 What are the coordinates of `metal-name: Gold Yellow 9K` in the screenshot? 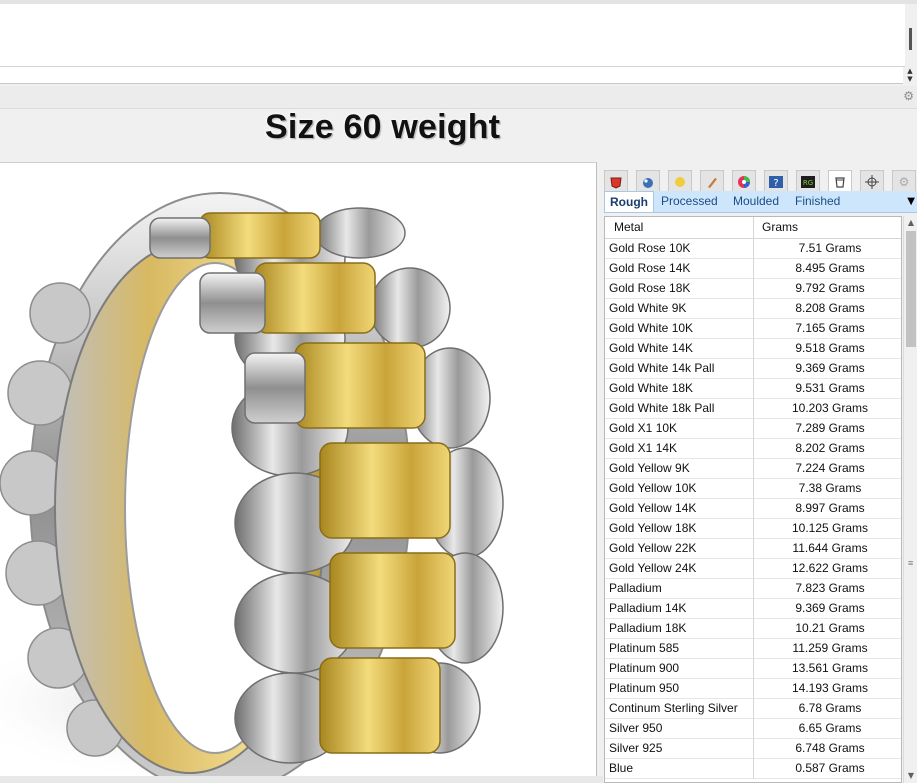 It's located at (649, 468).